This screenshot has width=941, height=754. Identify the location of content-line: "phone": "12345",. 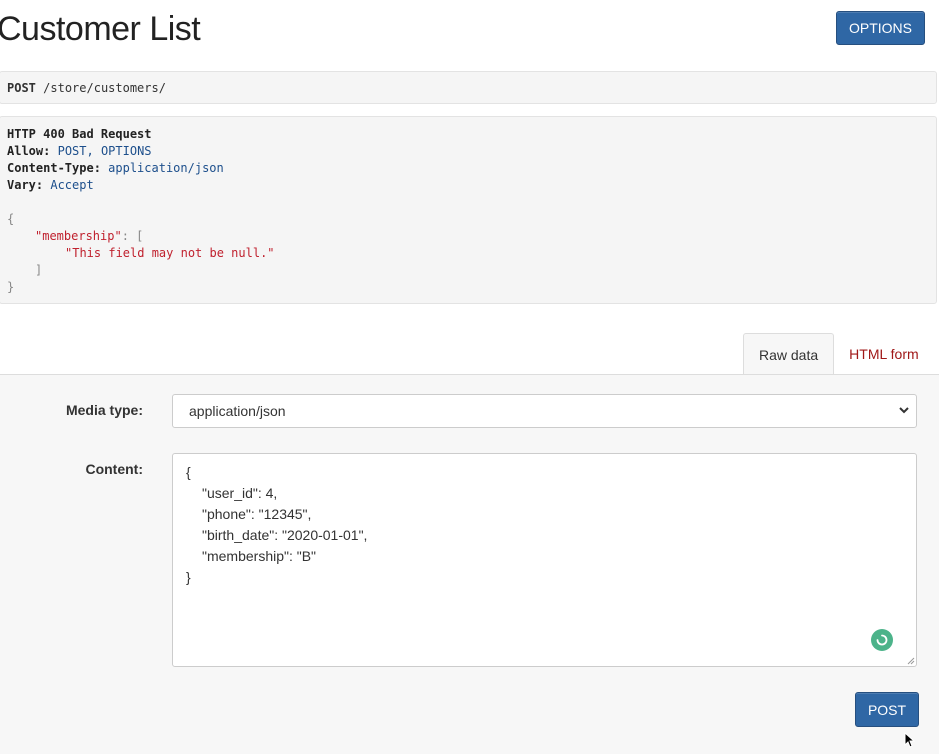
(257, 514).